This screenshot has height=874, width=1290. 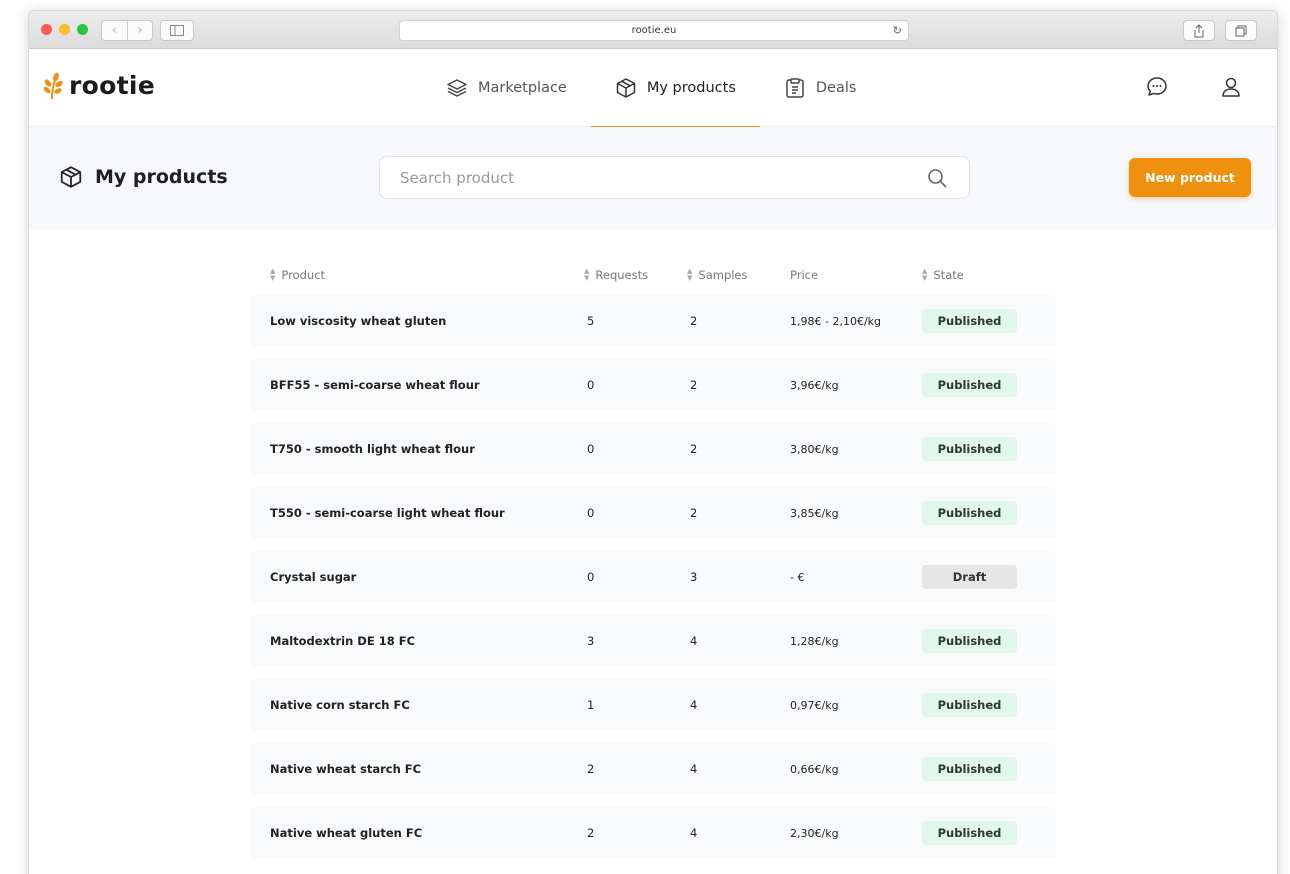 I want to click on product-name: Native corn starch FC, so click(x=340, y=705).